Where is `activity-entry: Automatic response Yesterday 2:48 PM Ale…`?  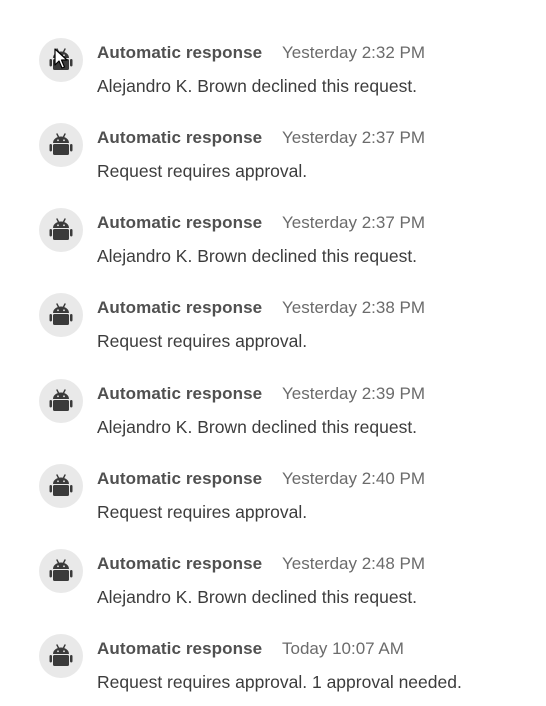
activity-entry: Automatic response Yesterday 2:48 PM Ale… is located at coordinates (273, 581).